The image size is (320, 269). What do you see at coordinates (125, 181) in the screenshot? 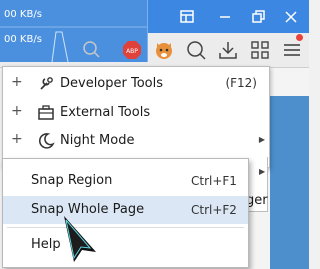
I see `submenu-item-snap-region: Snap Region Ctrl+F1` at bounding box center [125, 181].